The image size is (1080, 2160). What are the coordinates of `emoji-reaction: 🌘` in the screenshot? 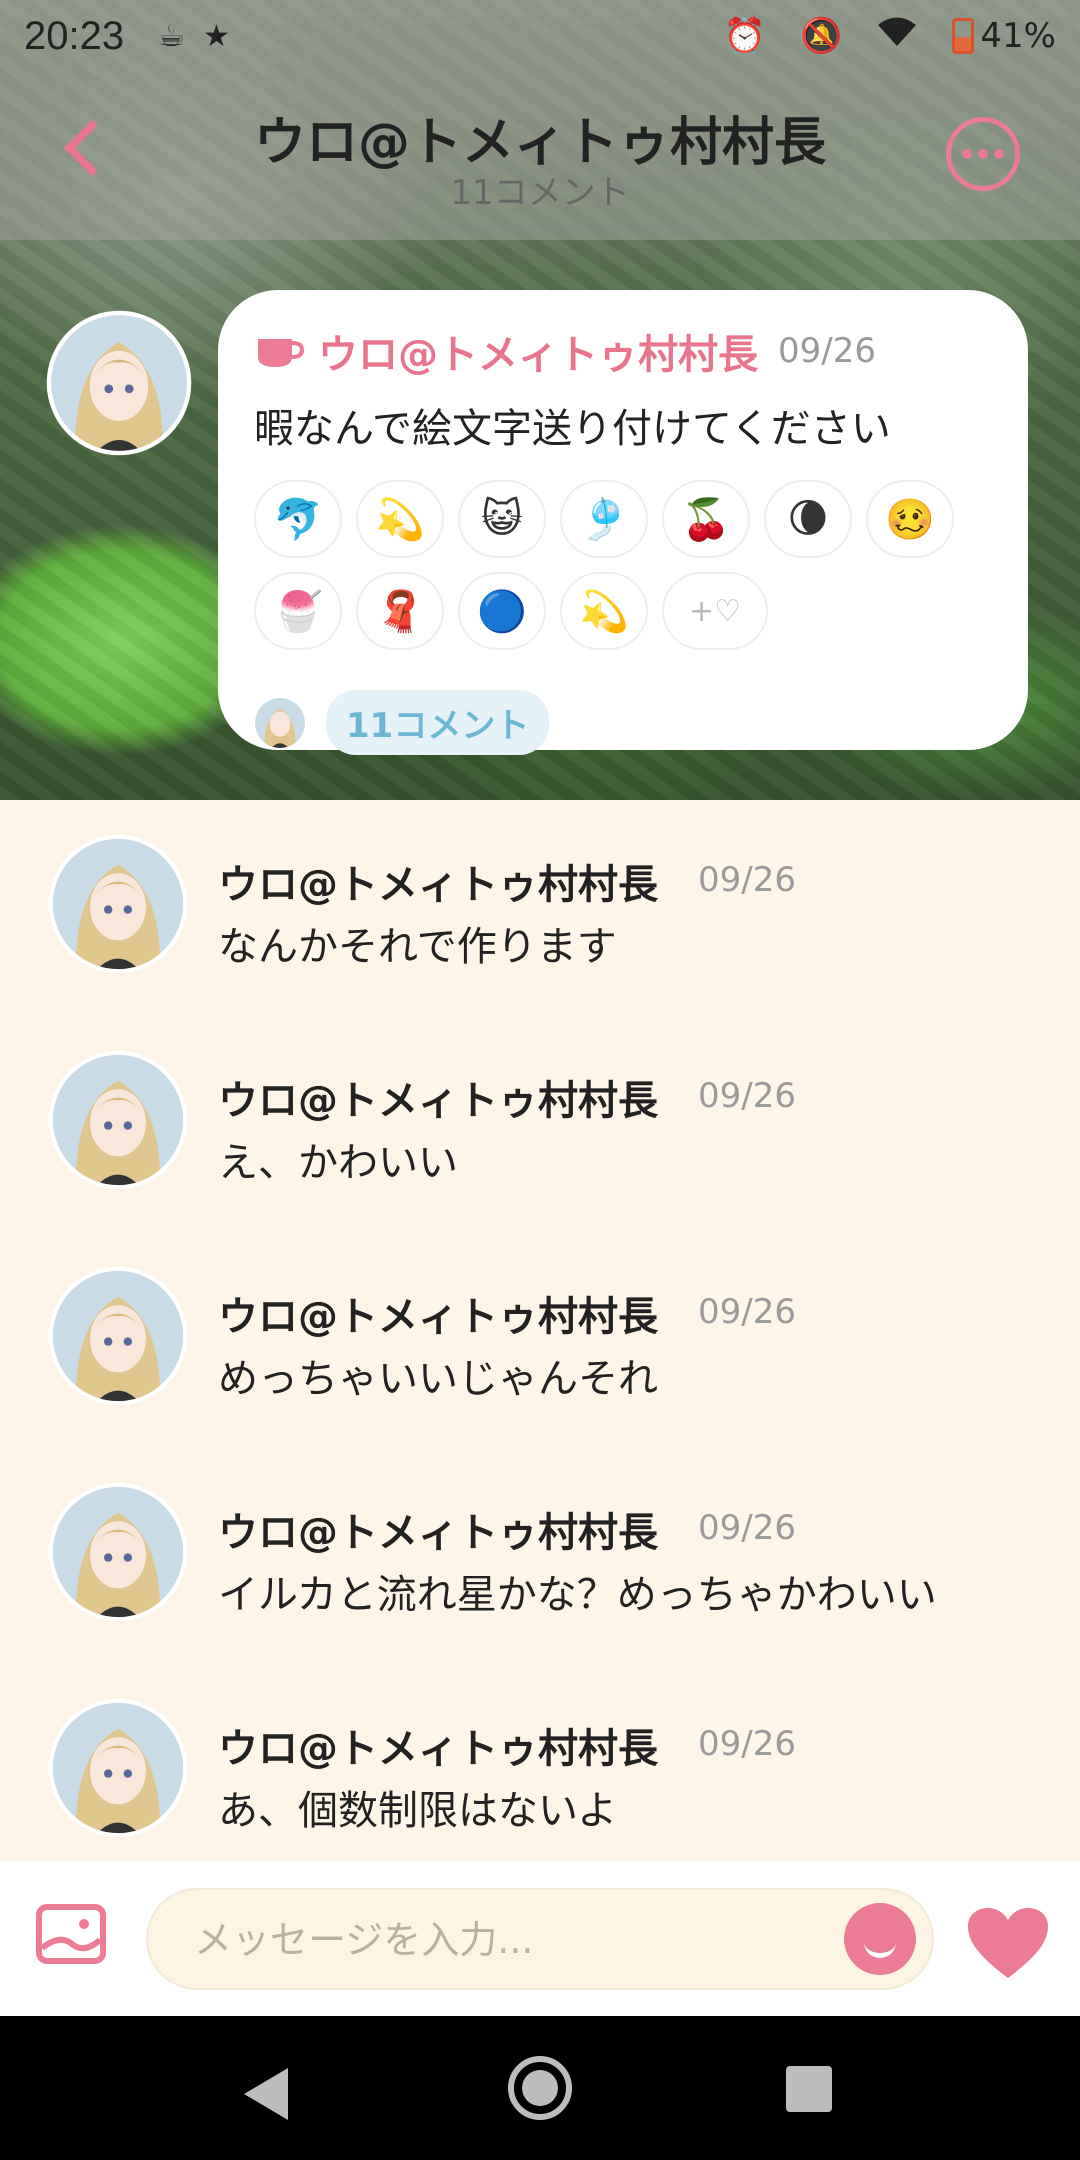 It's located at (808, 519).